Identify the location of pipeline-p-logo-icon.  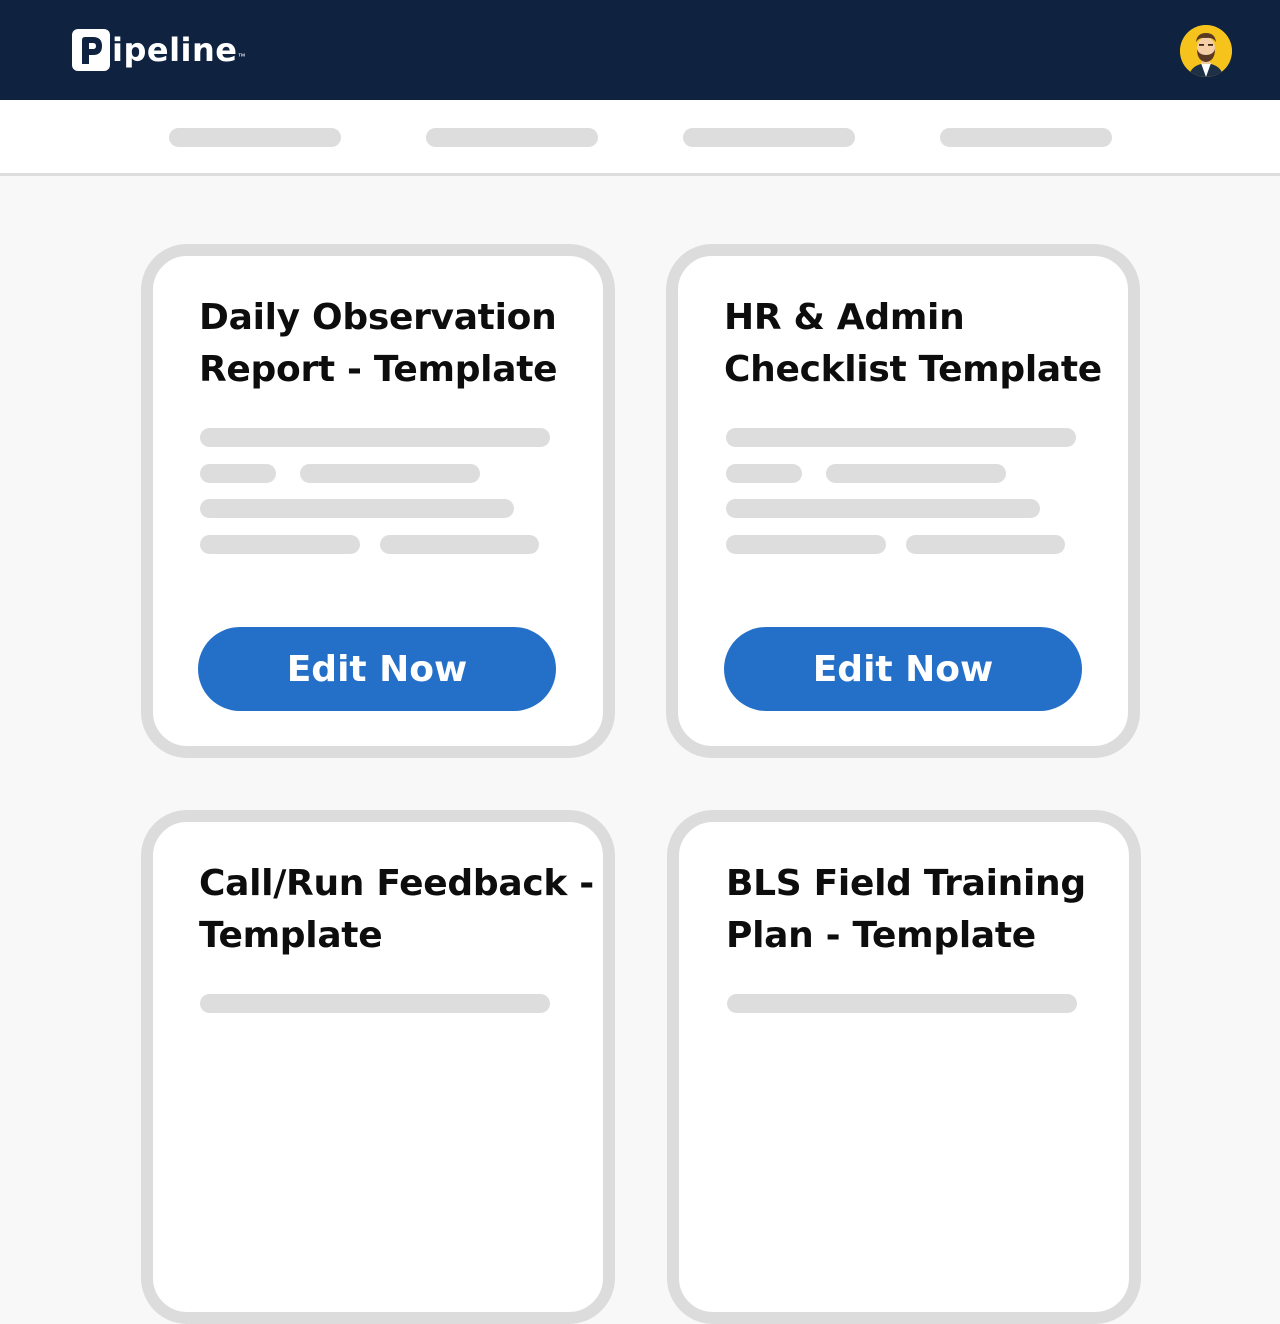
(91, 50).